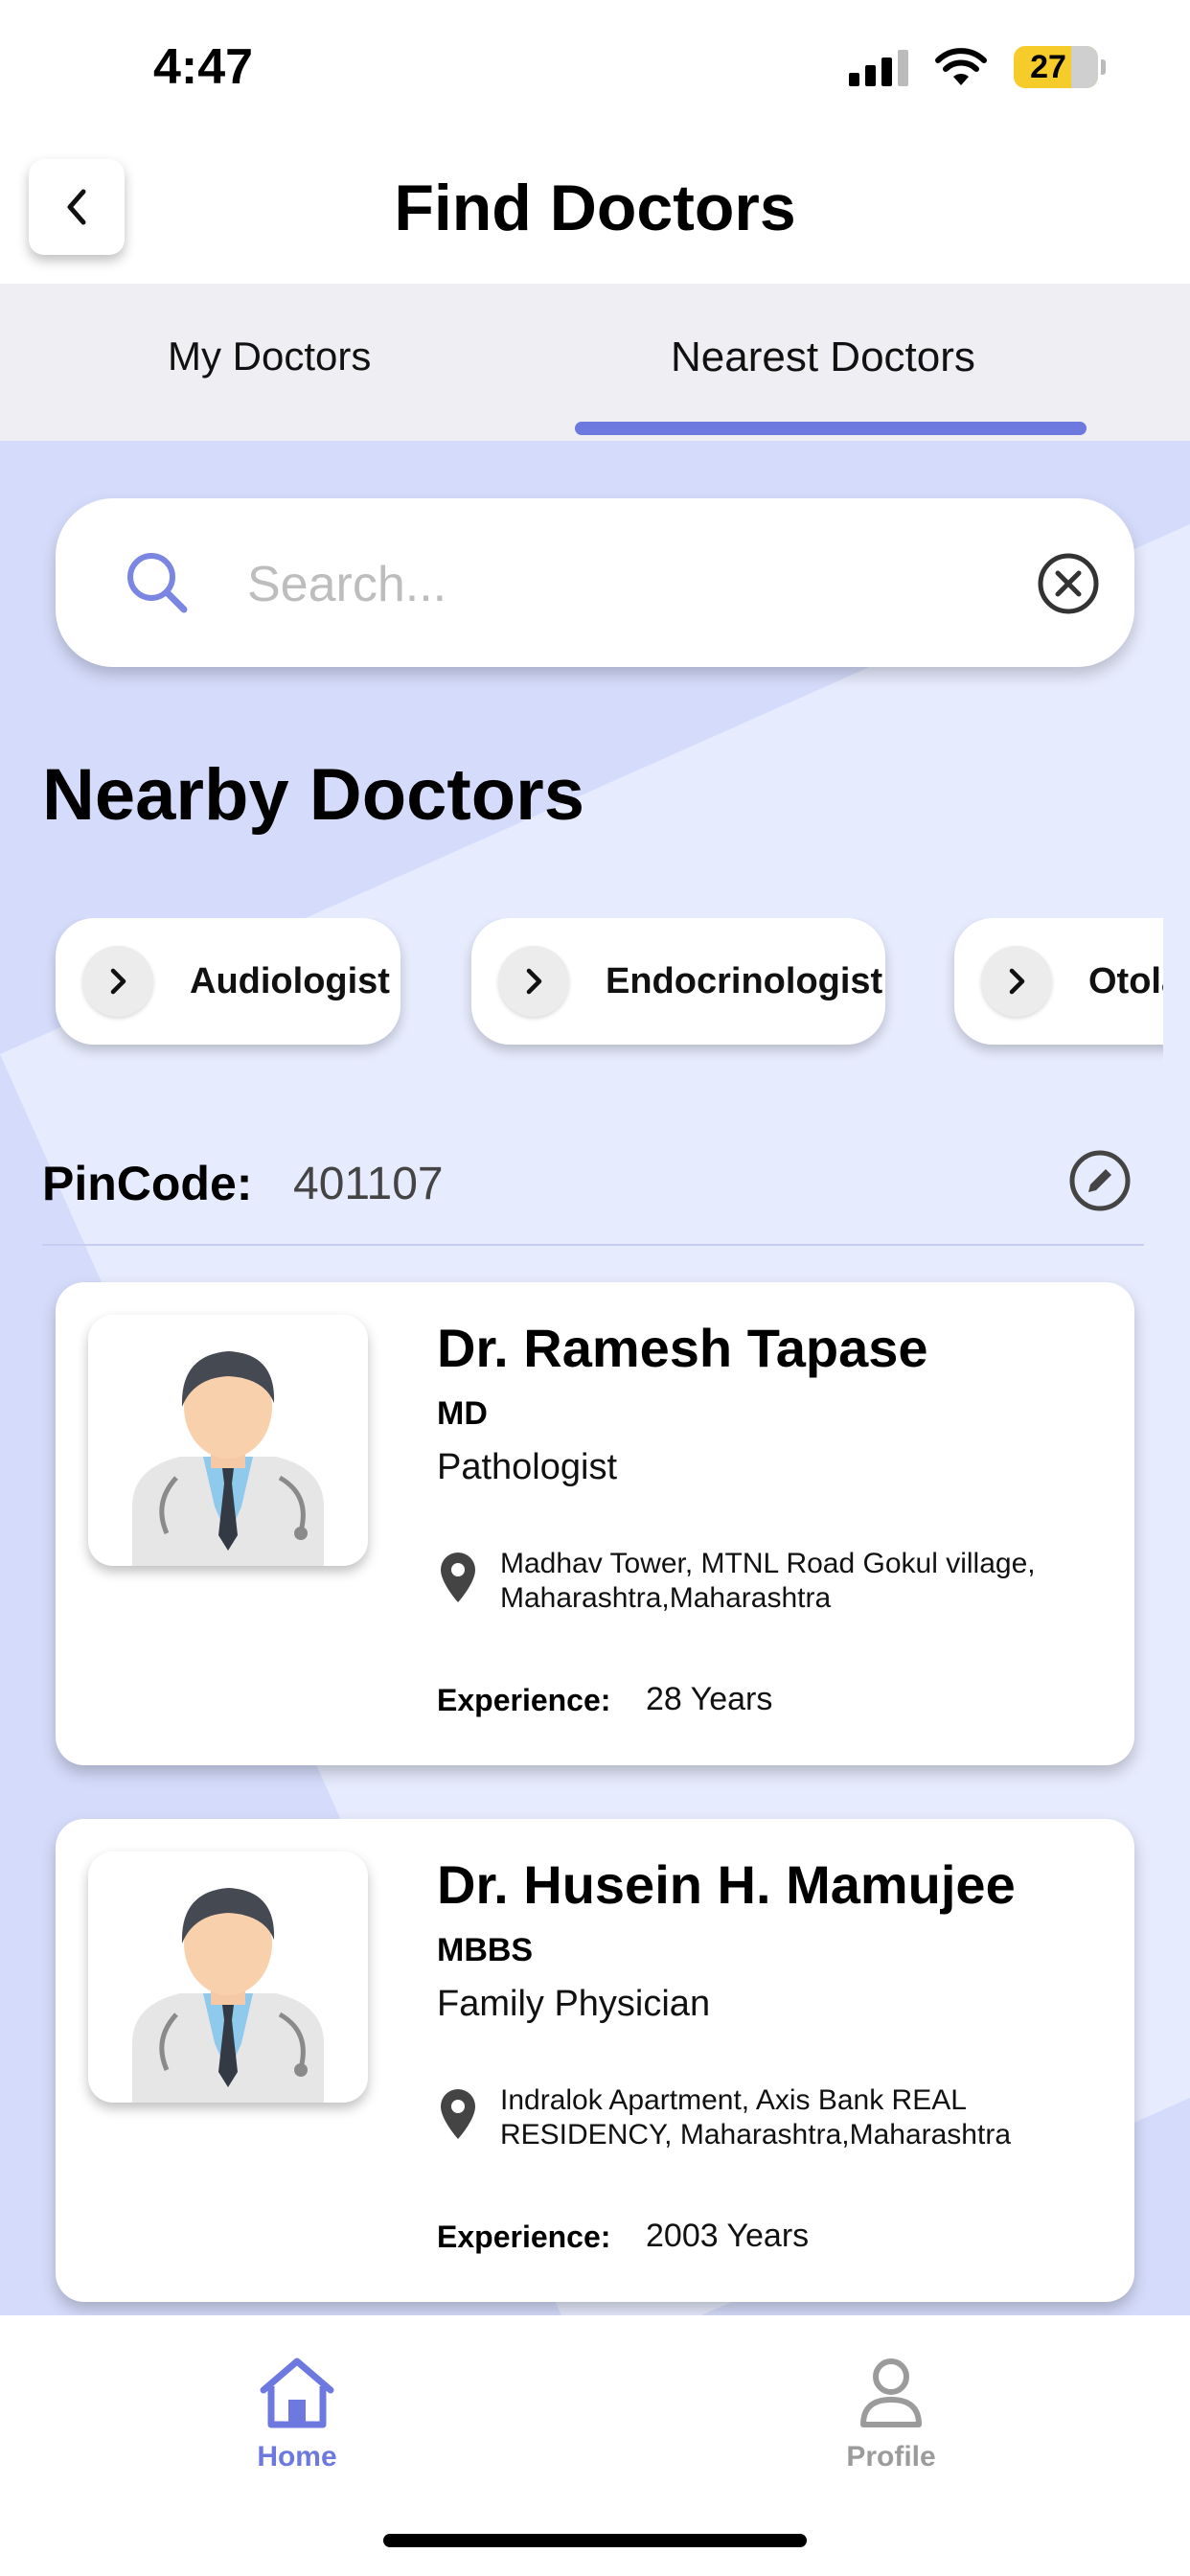 Image resolution: width=1190 pixels, height=2576 pixels. What do you see at coordinates (598, 1186) in the screenshot?
I see `pincode-row: PinCode: 401107` at bounding box center [598, 1186].